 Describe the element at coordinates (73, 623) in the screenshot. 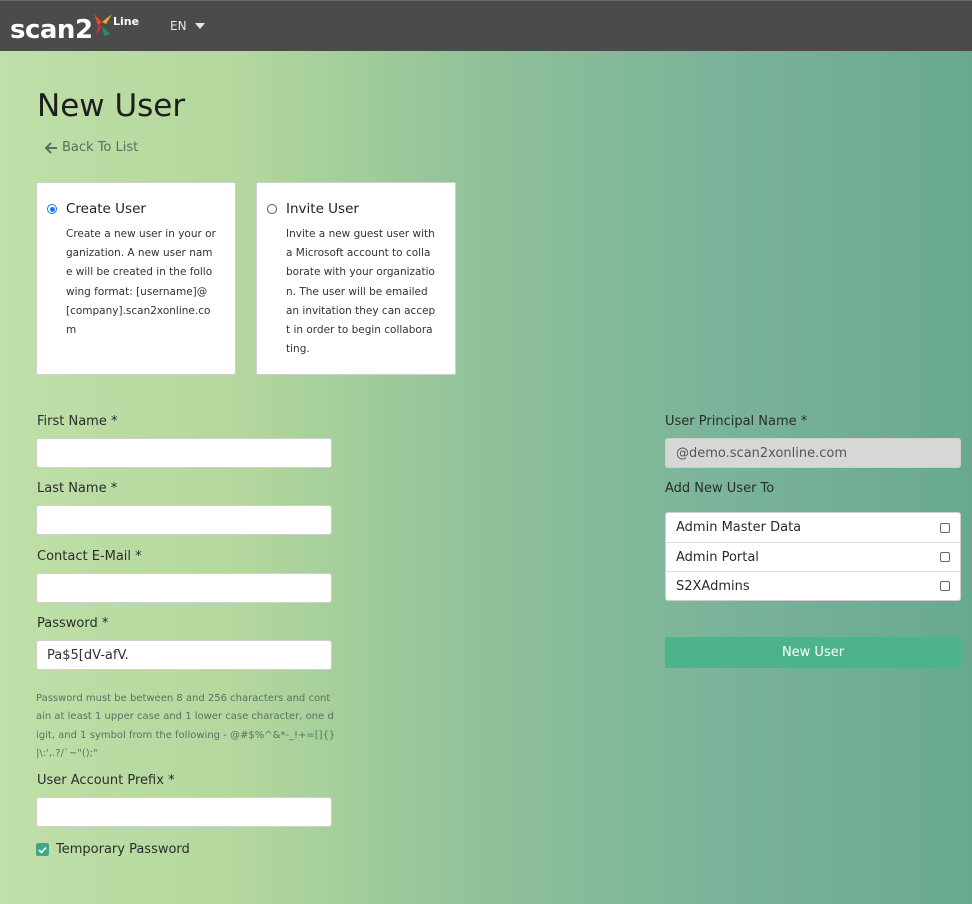

I see `password-label: Password *` at that location.